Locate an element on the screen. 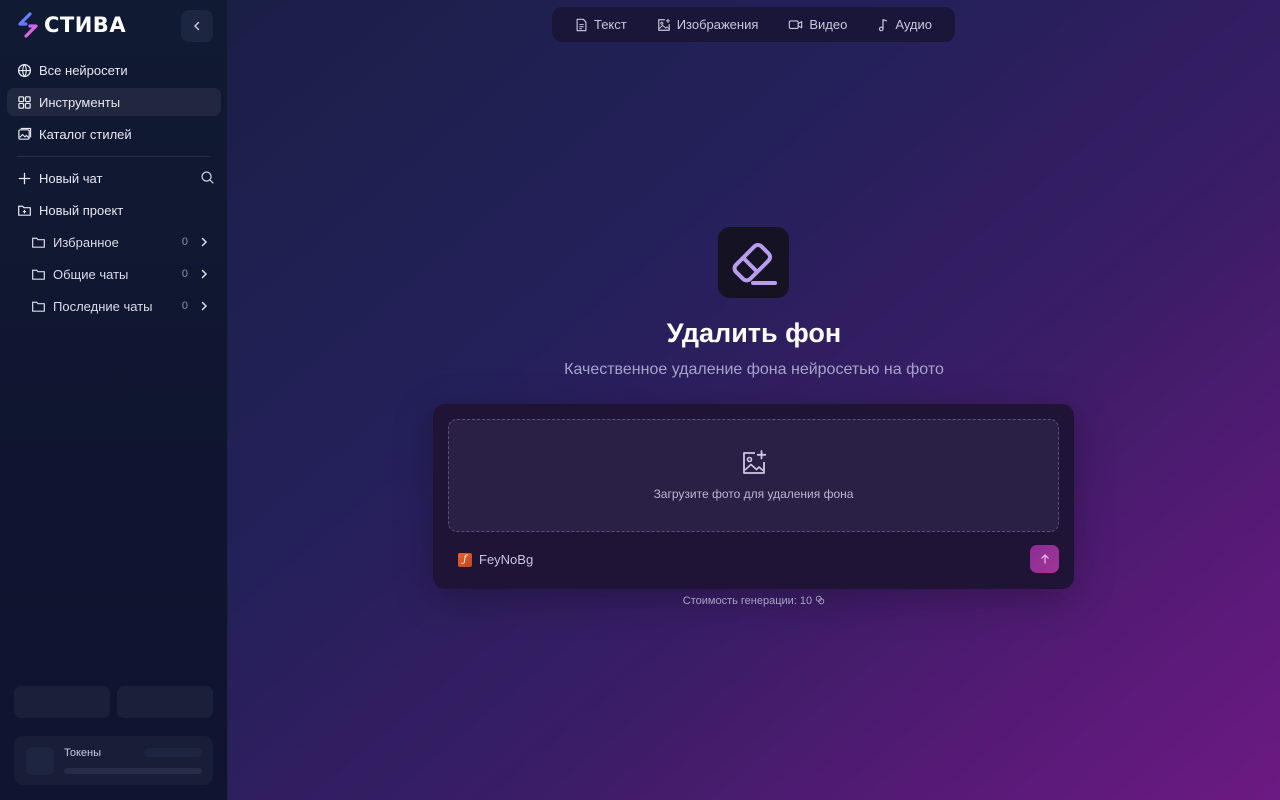  gallery-icon is located at coordinates (25, 133).